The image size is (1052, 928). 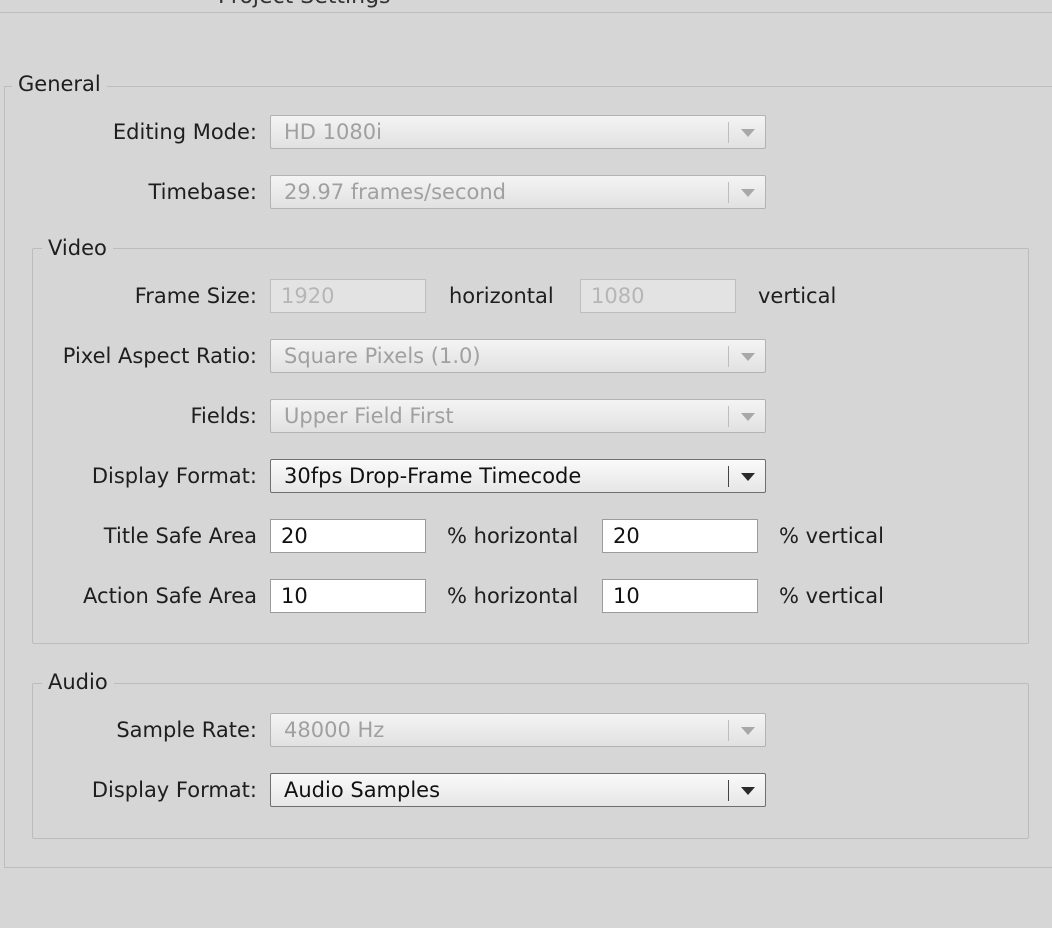 What do you see at coordinates (78, 682) in the screenshot?
I see `audio-legend: Audio` at bounding box center [78, 682].